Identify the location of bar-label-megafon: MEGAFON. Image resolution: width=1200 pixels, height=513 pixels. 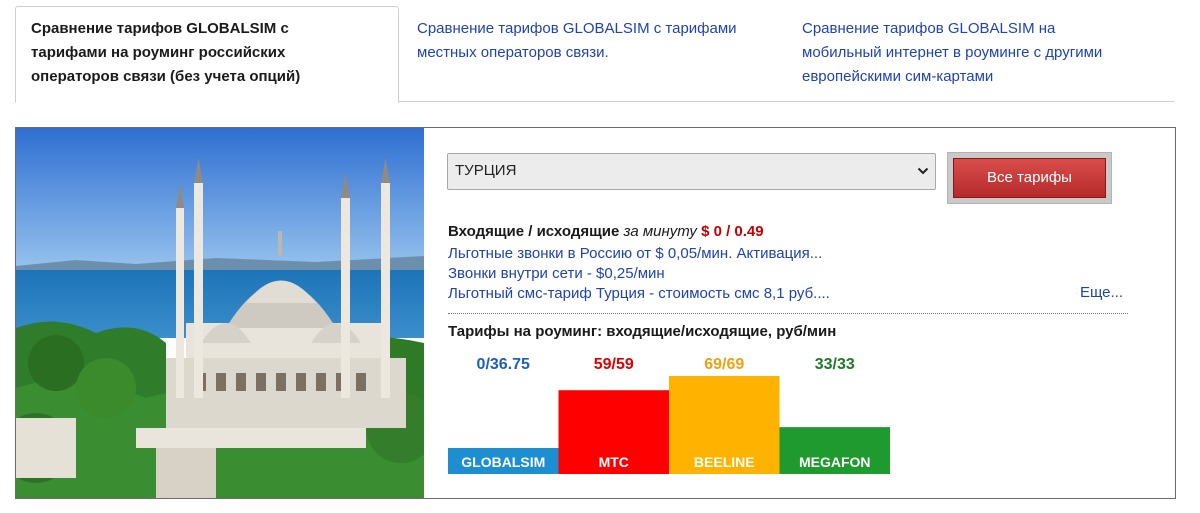
(835, 462).